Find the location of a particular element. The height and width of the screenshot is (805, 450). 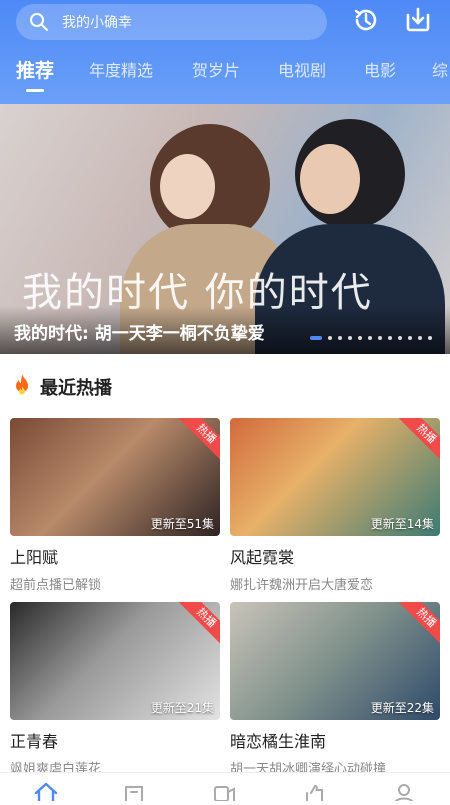

active-tab-indicator is located at coordinates (35, 90).